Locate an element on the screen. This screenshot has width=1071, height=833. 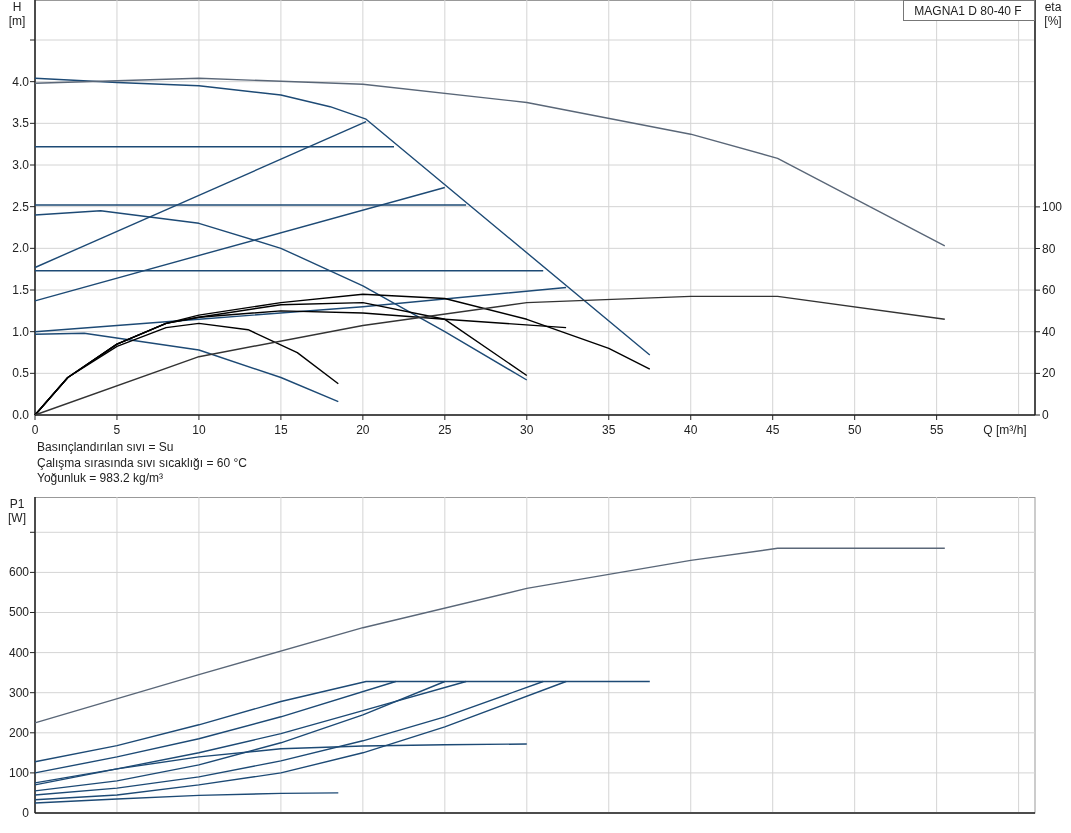
chart-title: MAGNA1 D 80-40 F is located at coordinates (968, 11).